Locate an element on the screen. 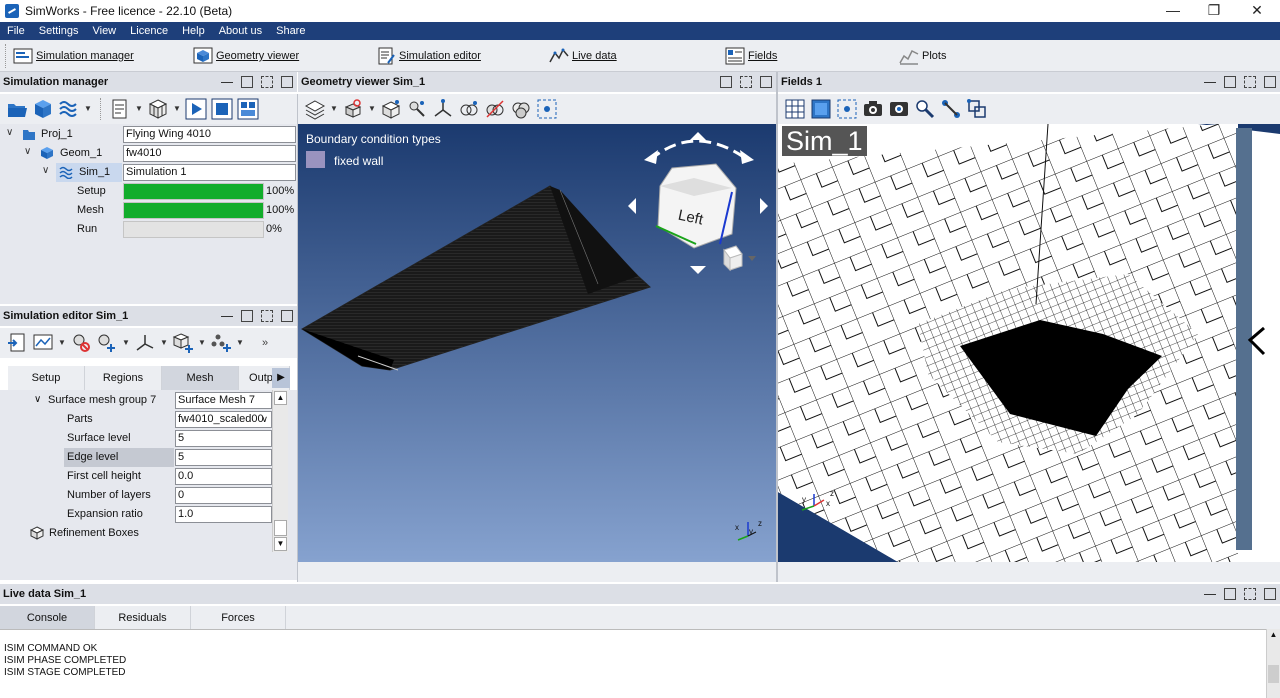 The height and width of the screenshot is (698, 1280). view-cube-icon: Left is located at coordinates (701, 202).